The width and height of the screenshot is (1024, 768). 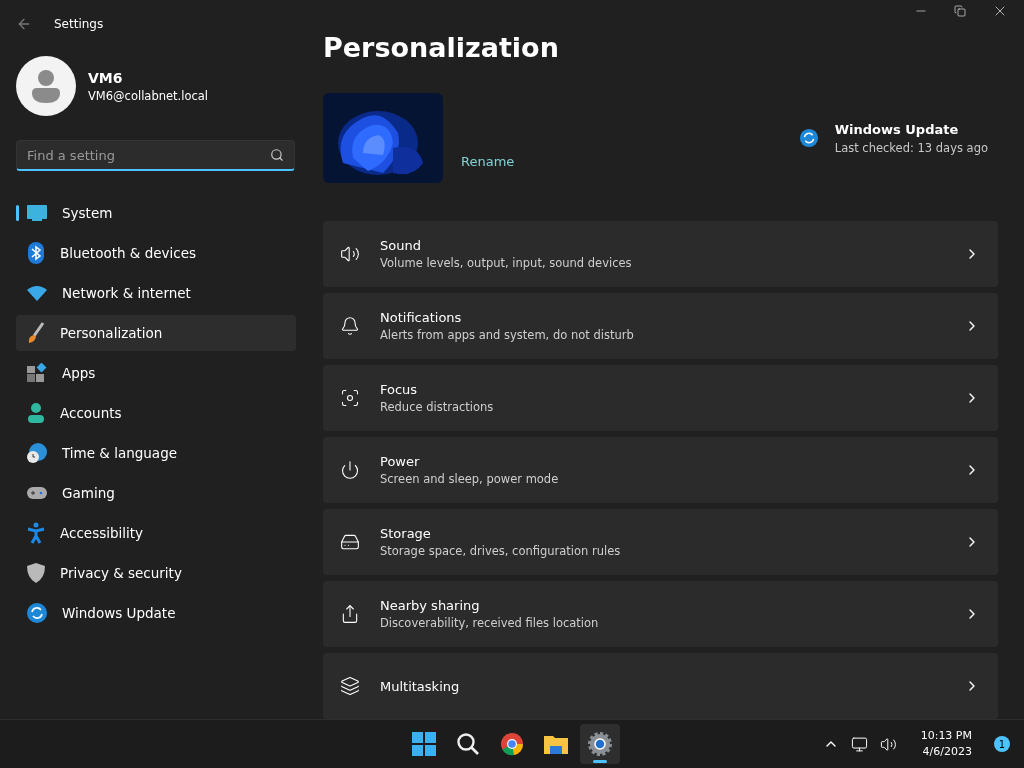 What do you see at coordinates (1002, 744) in the screenshot?
I see `notification-badge: 1` at bounding box center [1002, 744].